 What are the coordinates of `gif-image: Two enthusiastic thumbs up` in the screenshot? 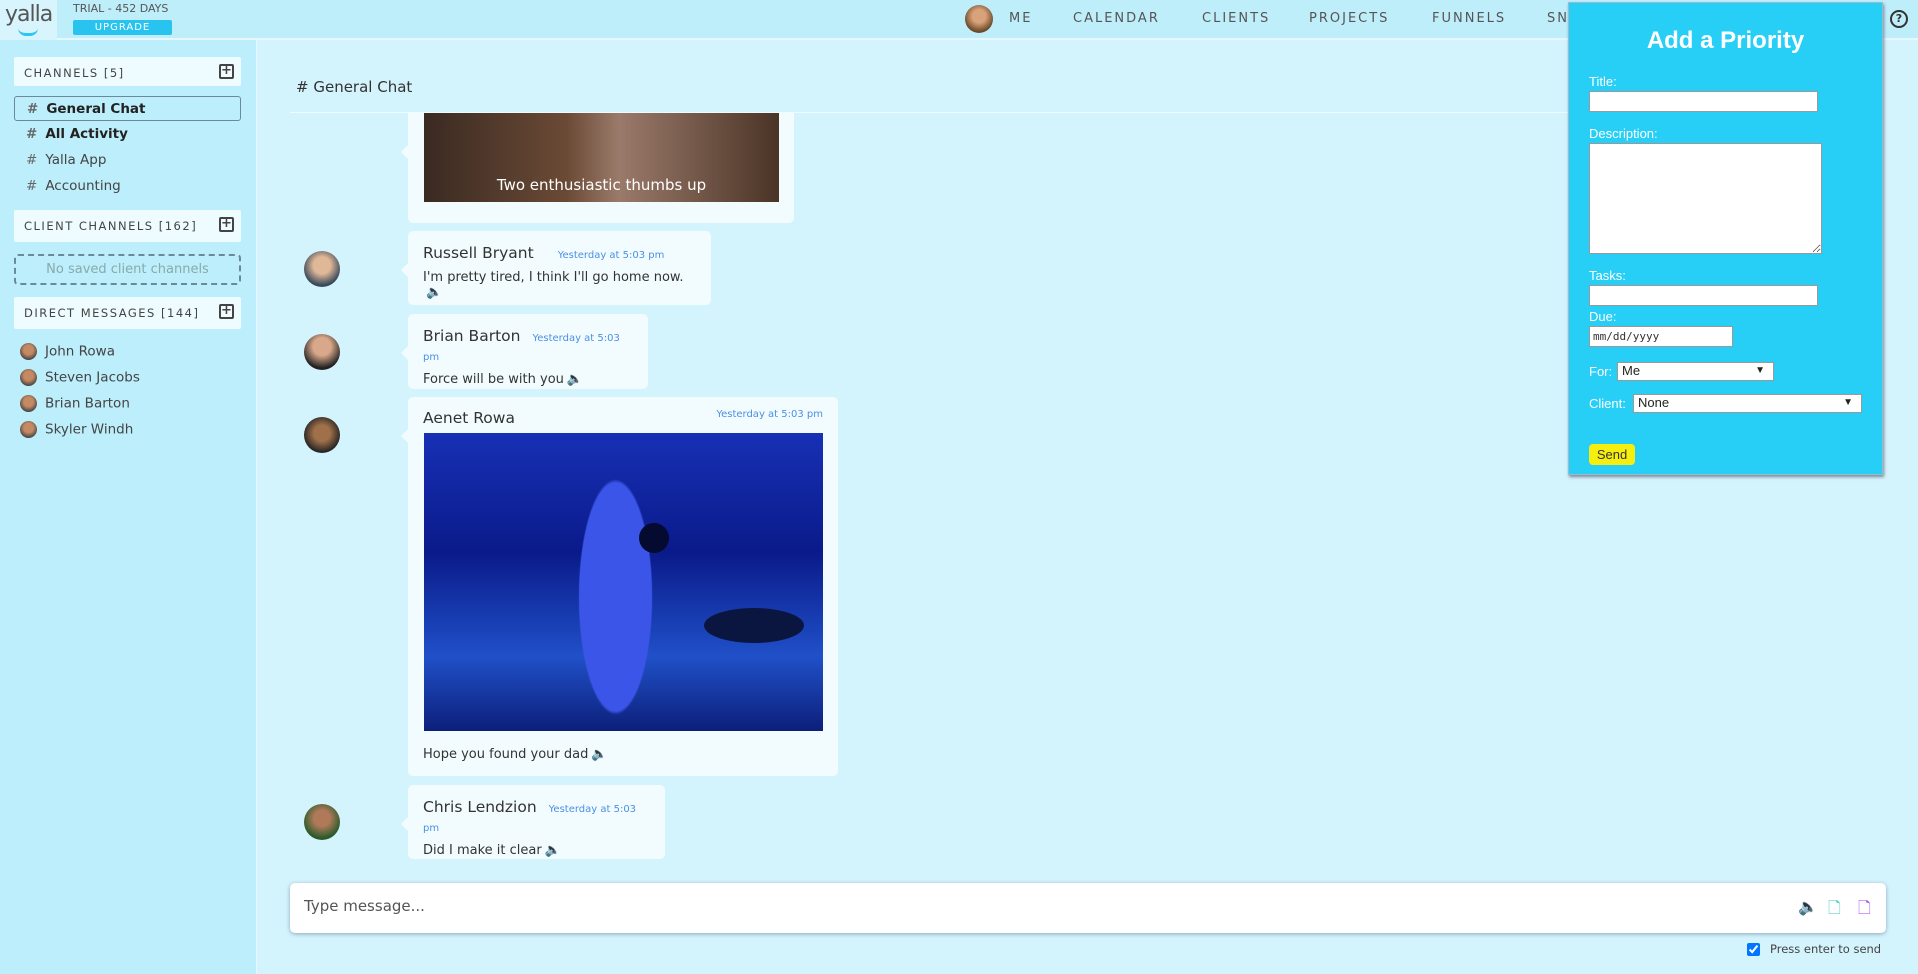 It's located at (601, 157).